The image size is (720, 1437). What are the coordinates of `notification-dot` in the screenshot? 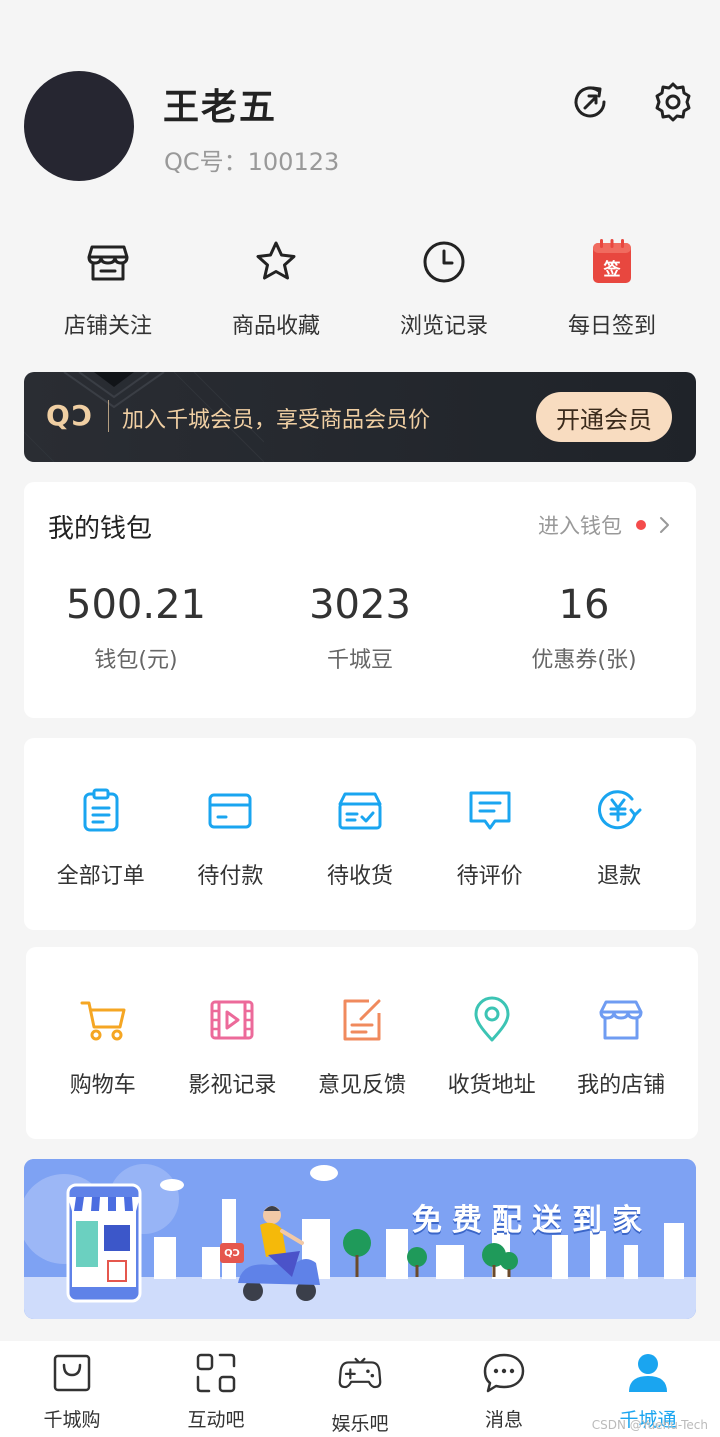 It's located at (641, 525).